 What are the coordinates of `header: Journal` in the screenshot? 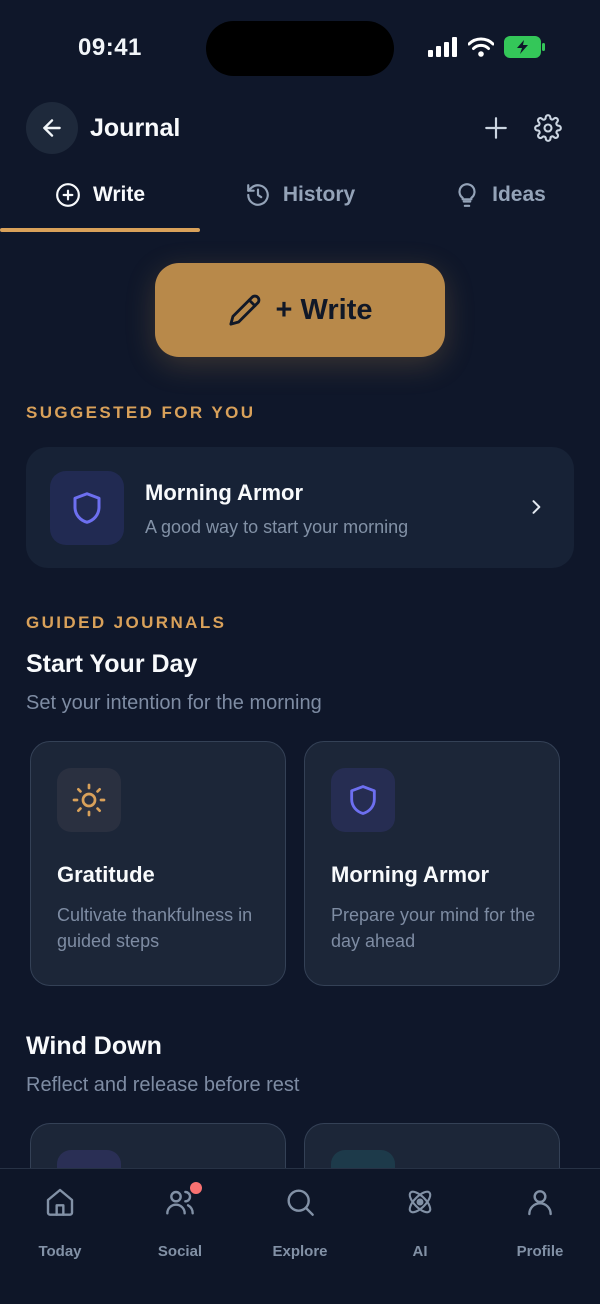 It's located at (300, 129).